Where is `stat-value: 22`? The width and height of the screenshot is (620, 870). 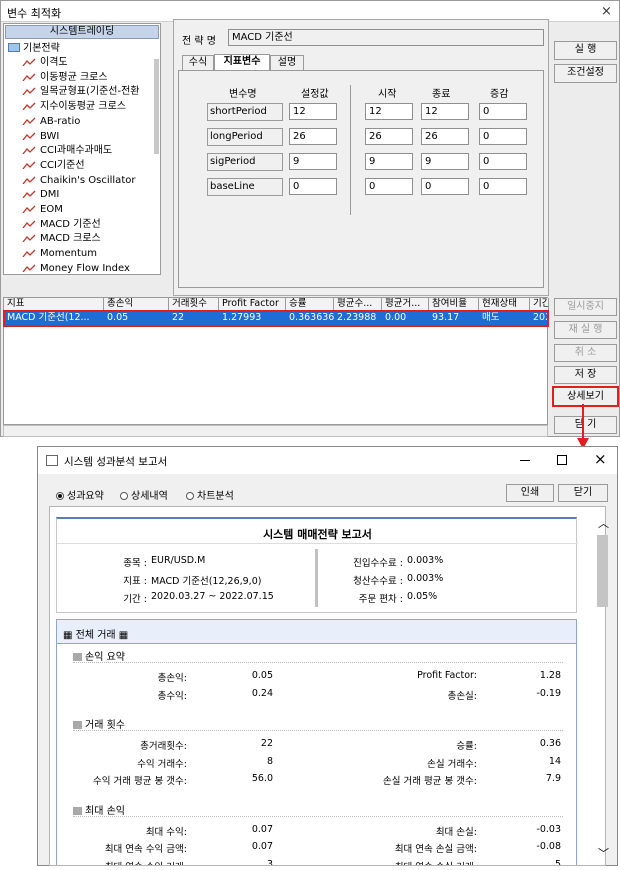 stat-value: 22 is located at coordinates (266, 743).